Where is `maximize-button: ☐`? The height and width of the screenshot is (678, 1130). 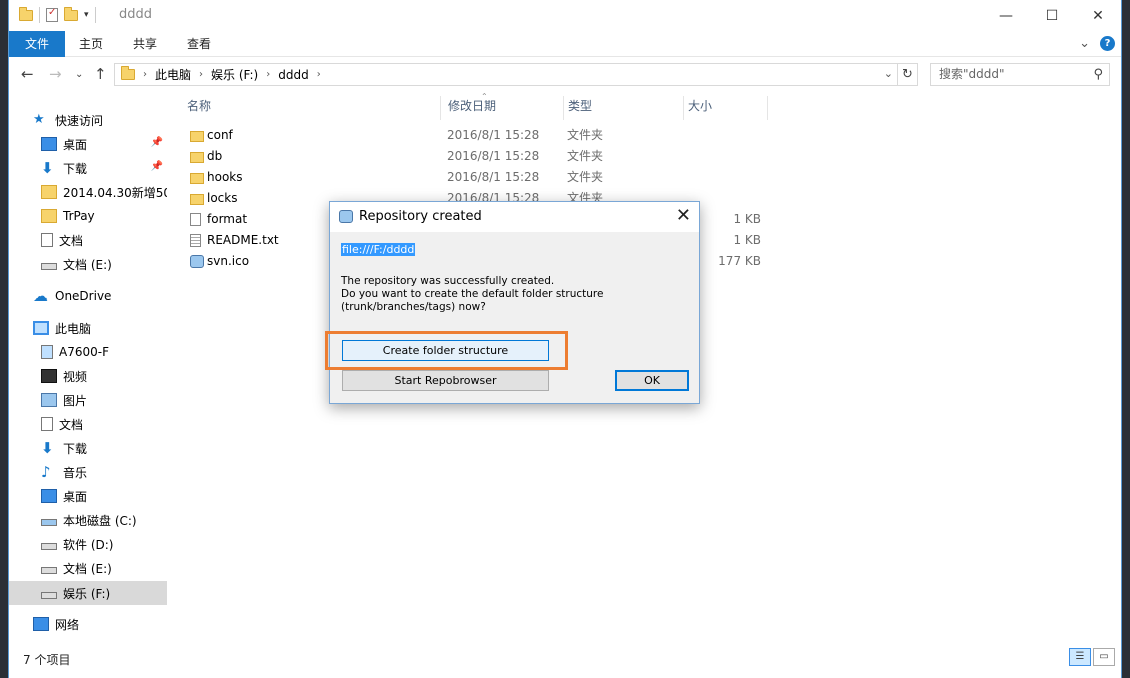 maximize-button: ☐ is located at coordinates (1052, 15).